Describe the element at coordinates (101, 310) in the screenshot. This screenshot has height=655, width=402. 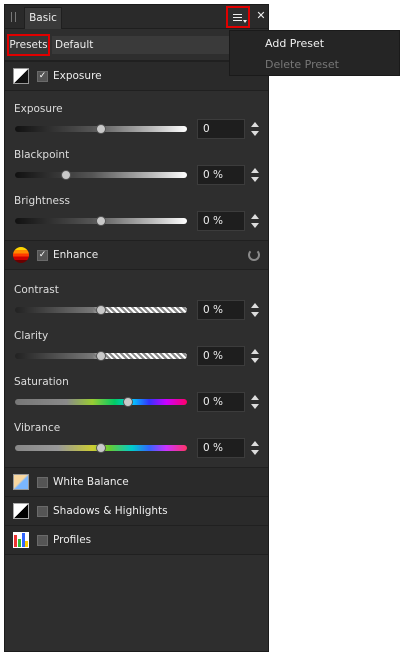
I see `contrast-slider-thumb` at that location.